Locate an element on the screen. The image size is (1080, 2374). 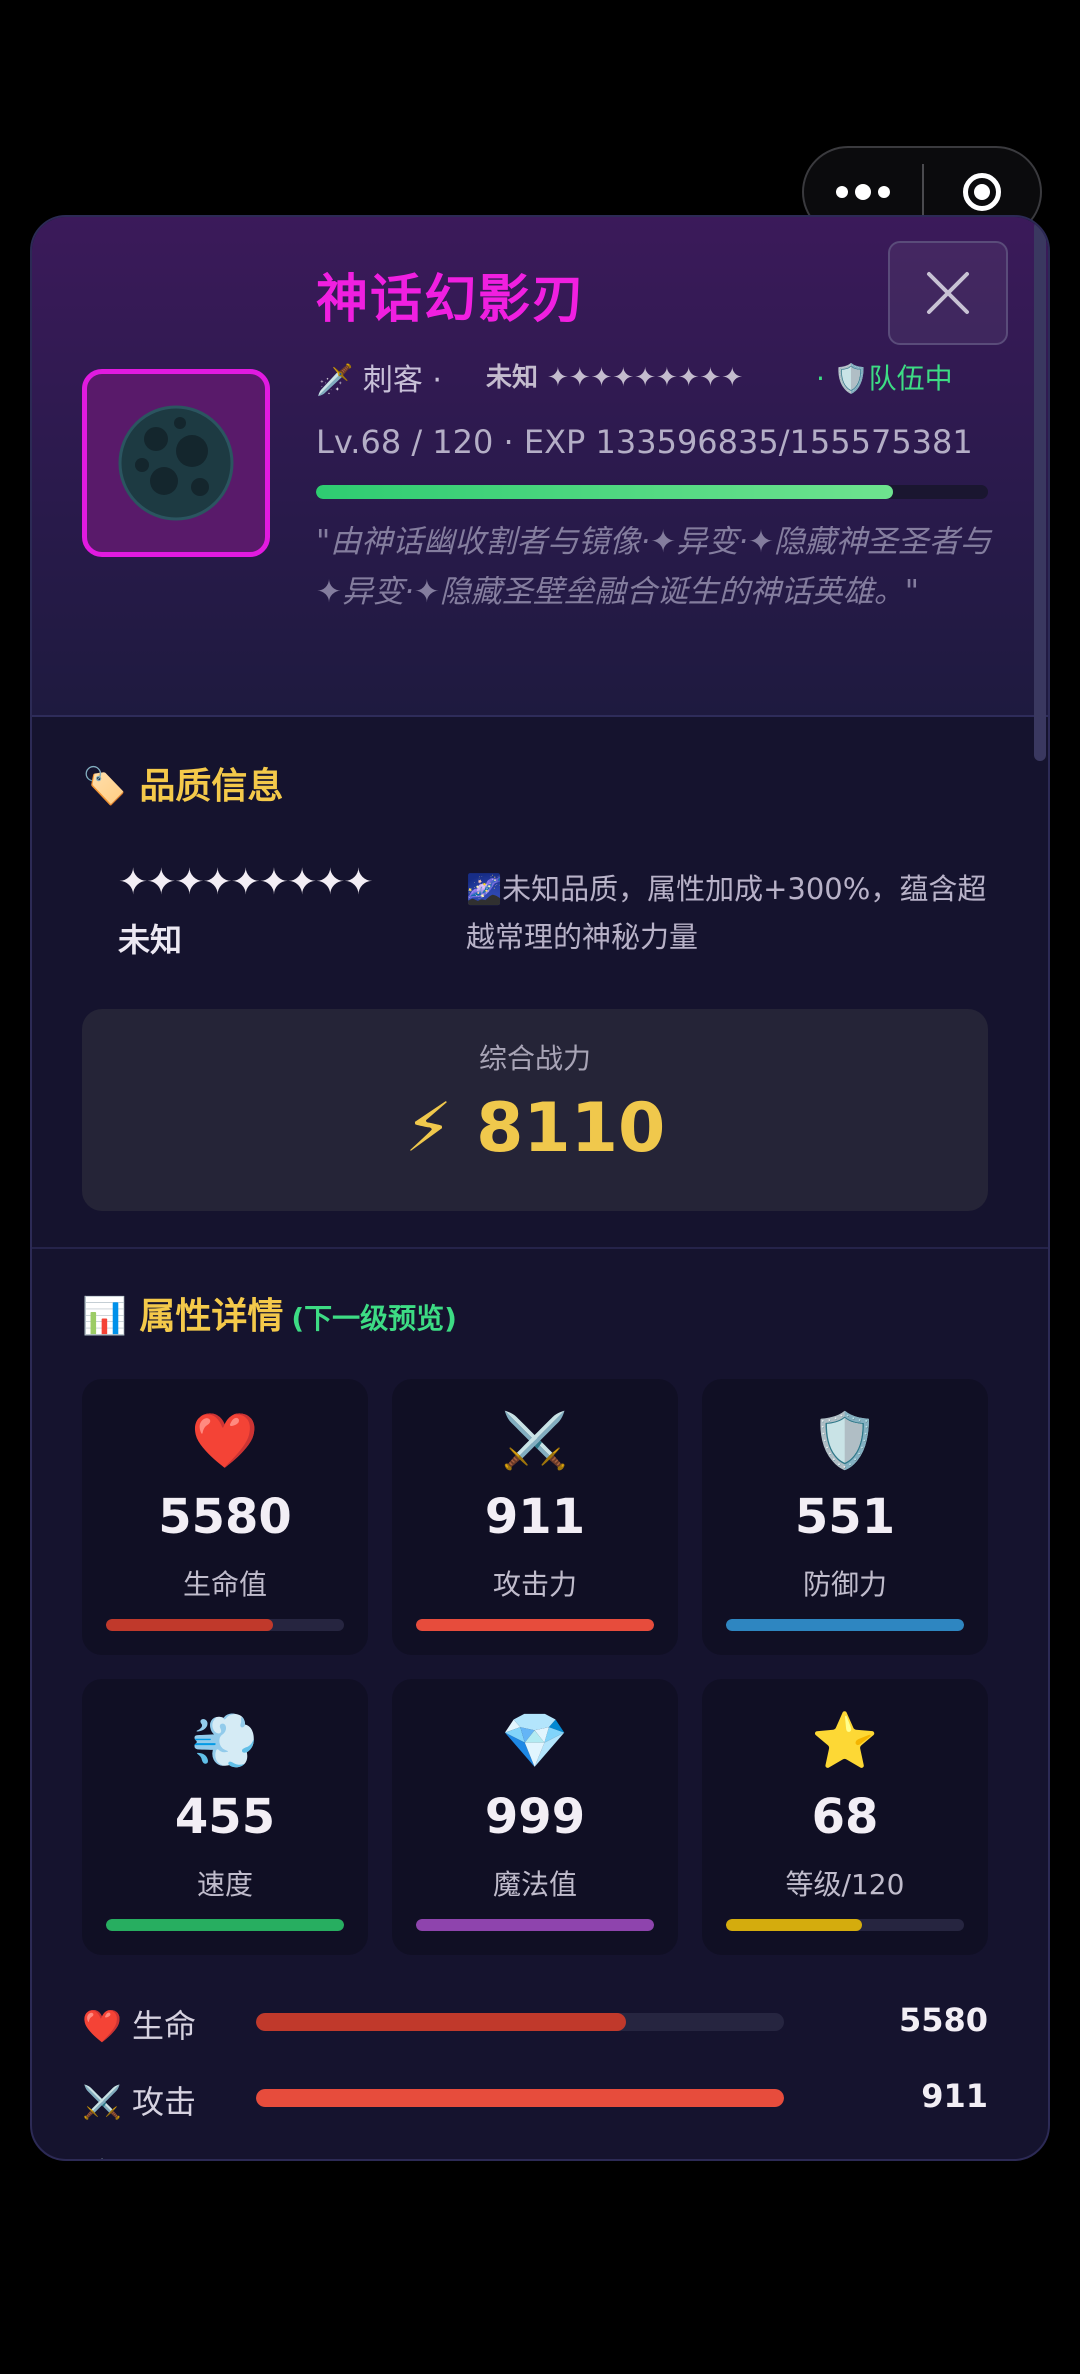
attribute-tile-defense: 🛡️ 551 防御力 is located at coordinates (845, 1517).